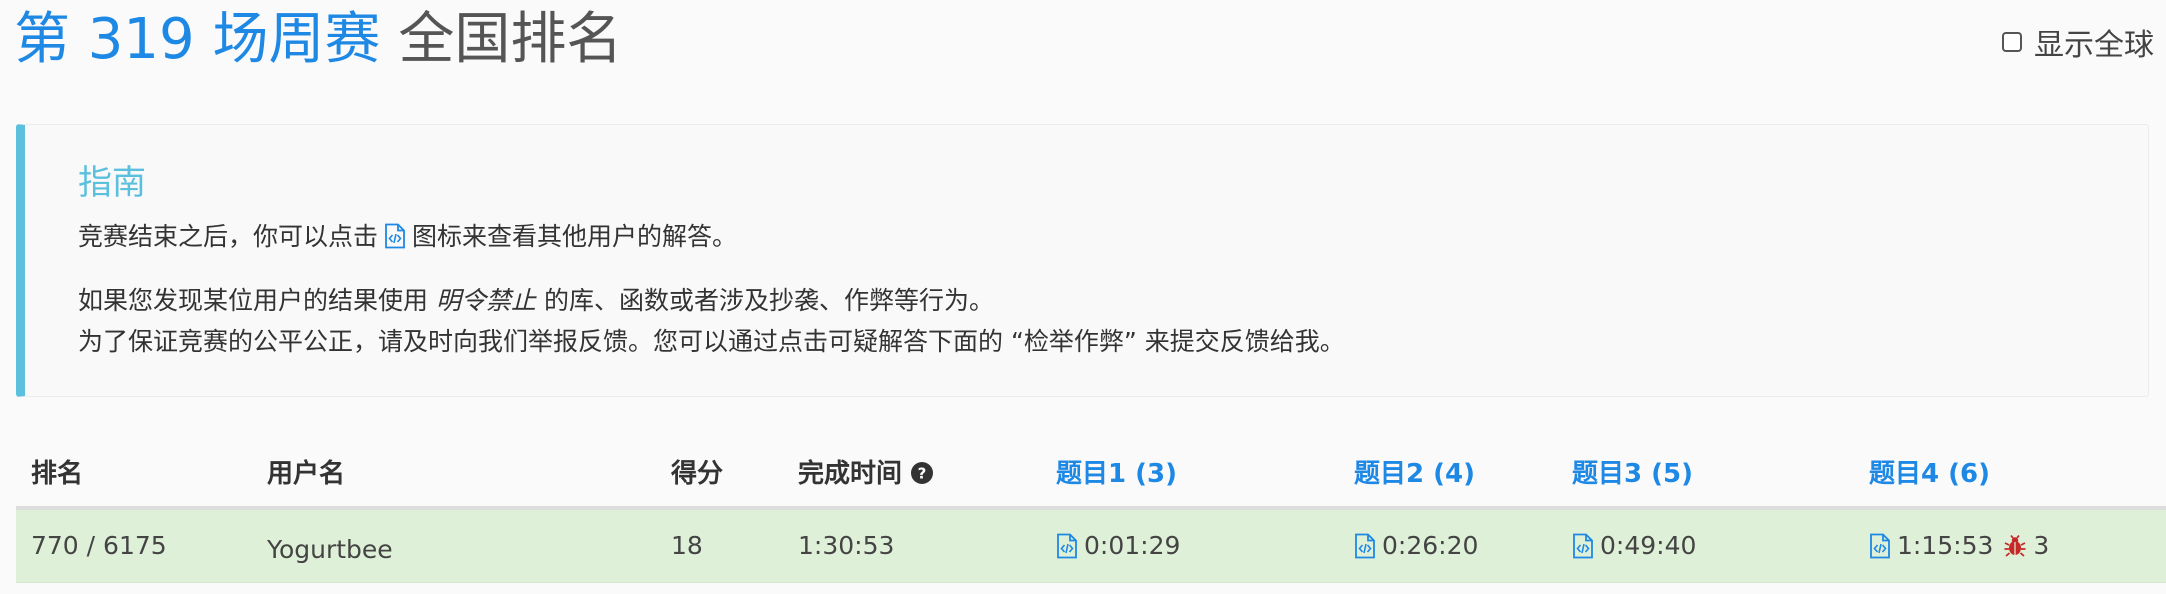  Describe the element at coordinates (2041, 545) in the screenshot. I see `question-4-wrong-count: 3` at that location.